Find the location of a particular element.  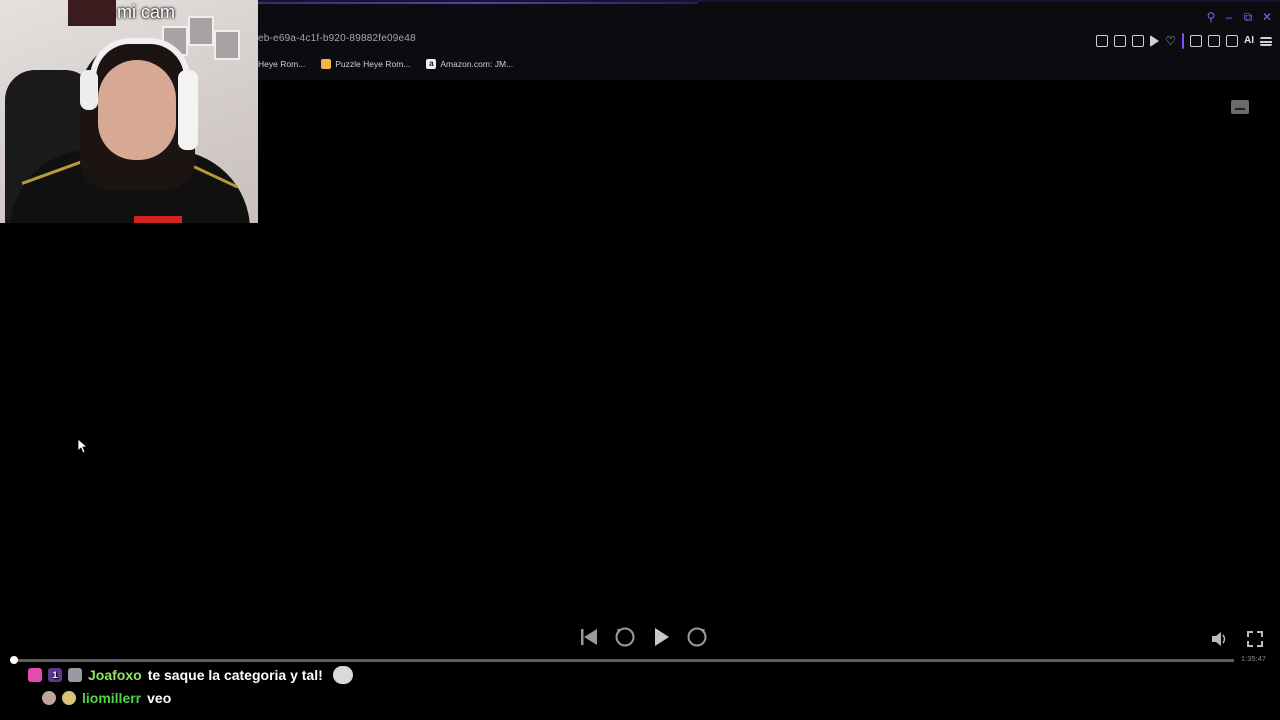

toolbar-icons: ♡ AI is located at coordinates (1184, 41).